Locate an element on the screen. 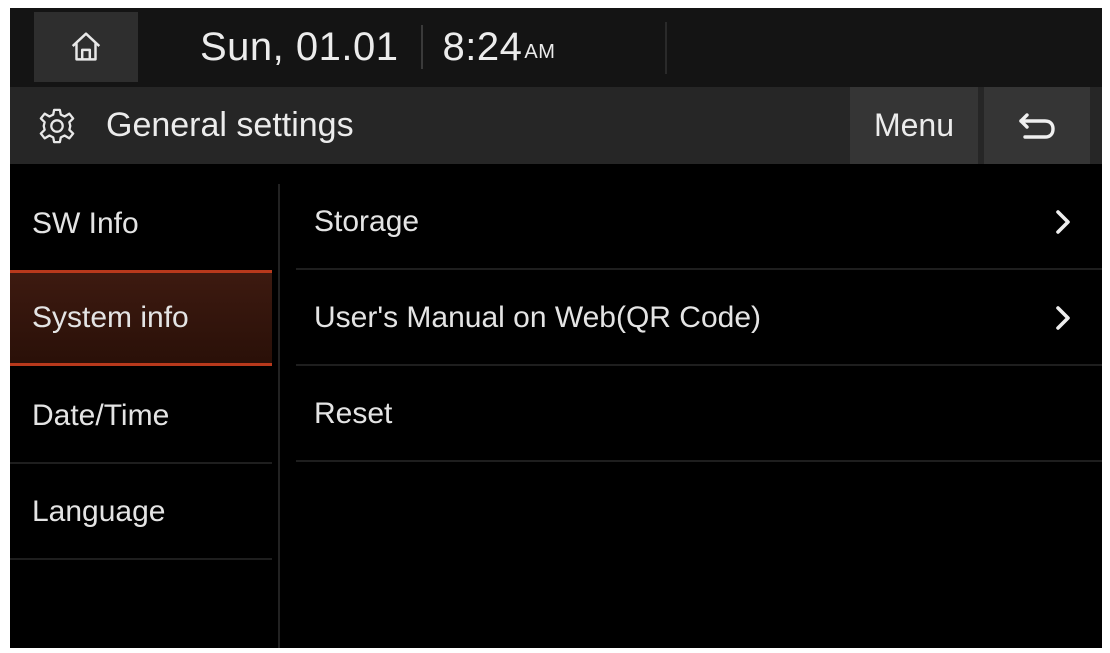  date-text: Sun, 01.01 is located at coordinates (299, 46).